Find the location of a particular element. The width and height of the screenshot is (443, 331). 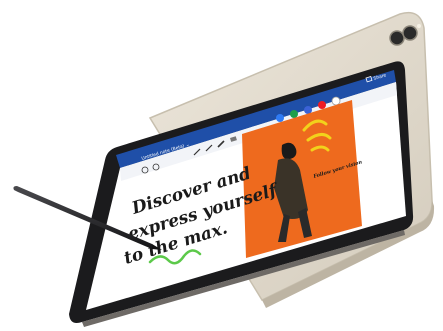

camera-flash-icon is located at coordinates (419, 26).